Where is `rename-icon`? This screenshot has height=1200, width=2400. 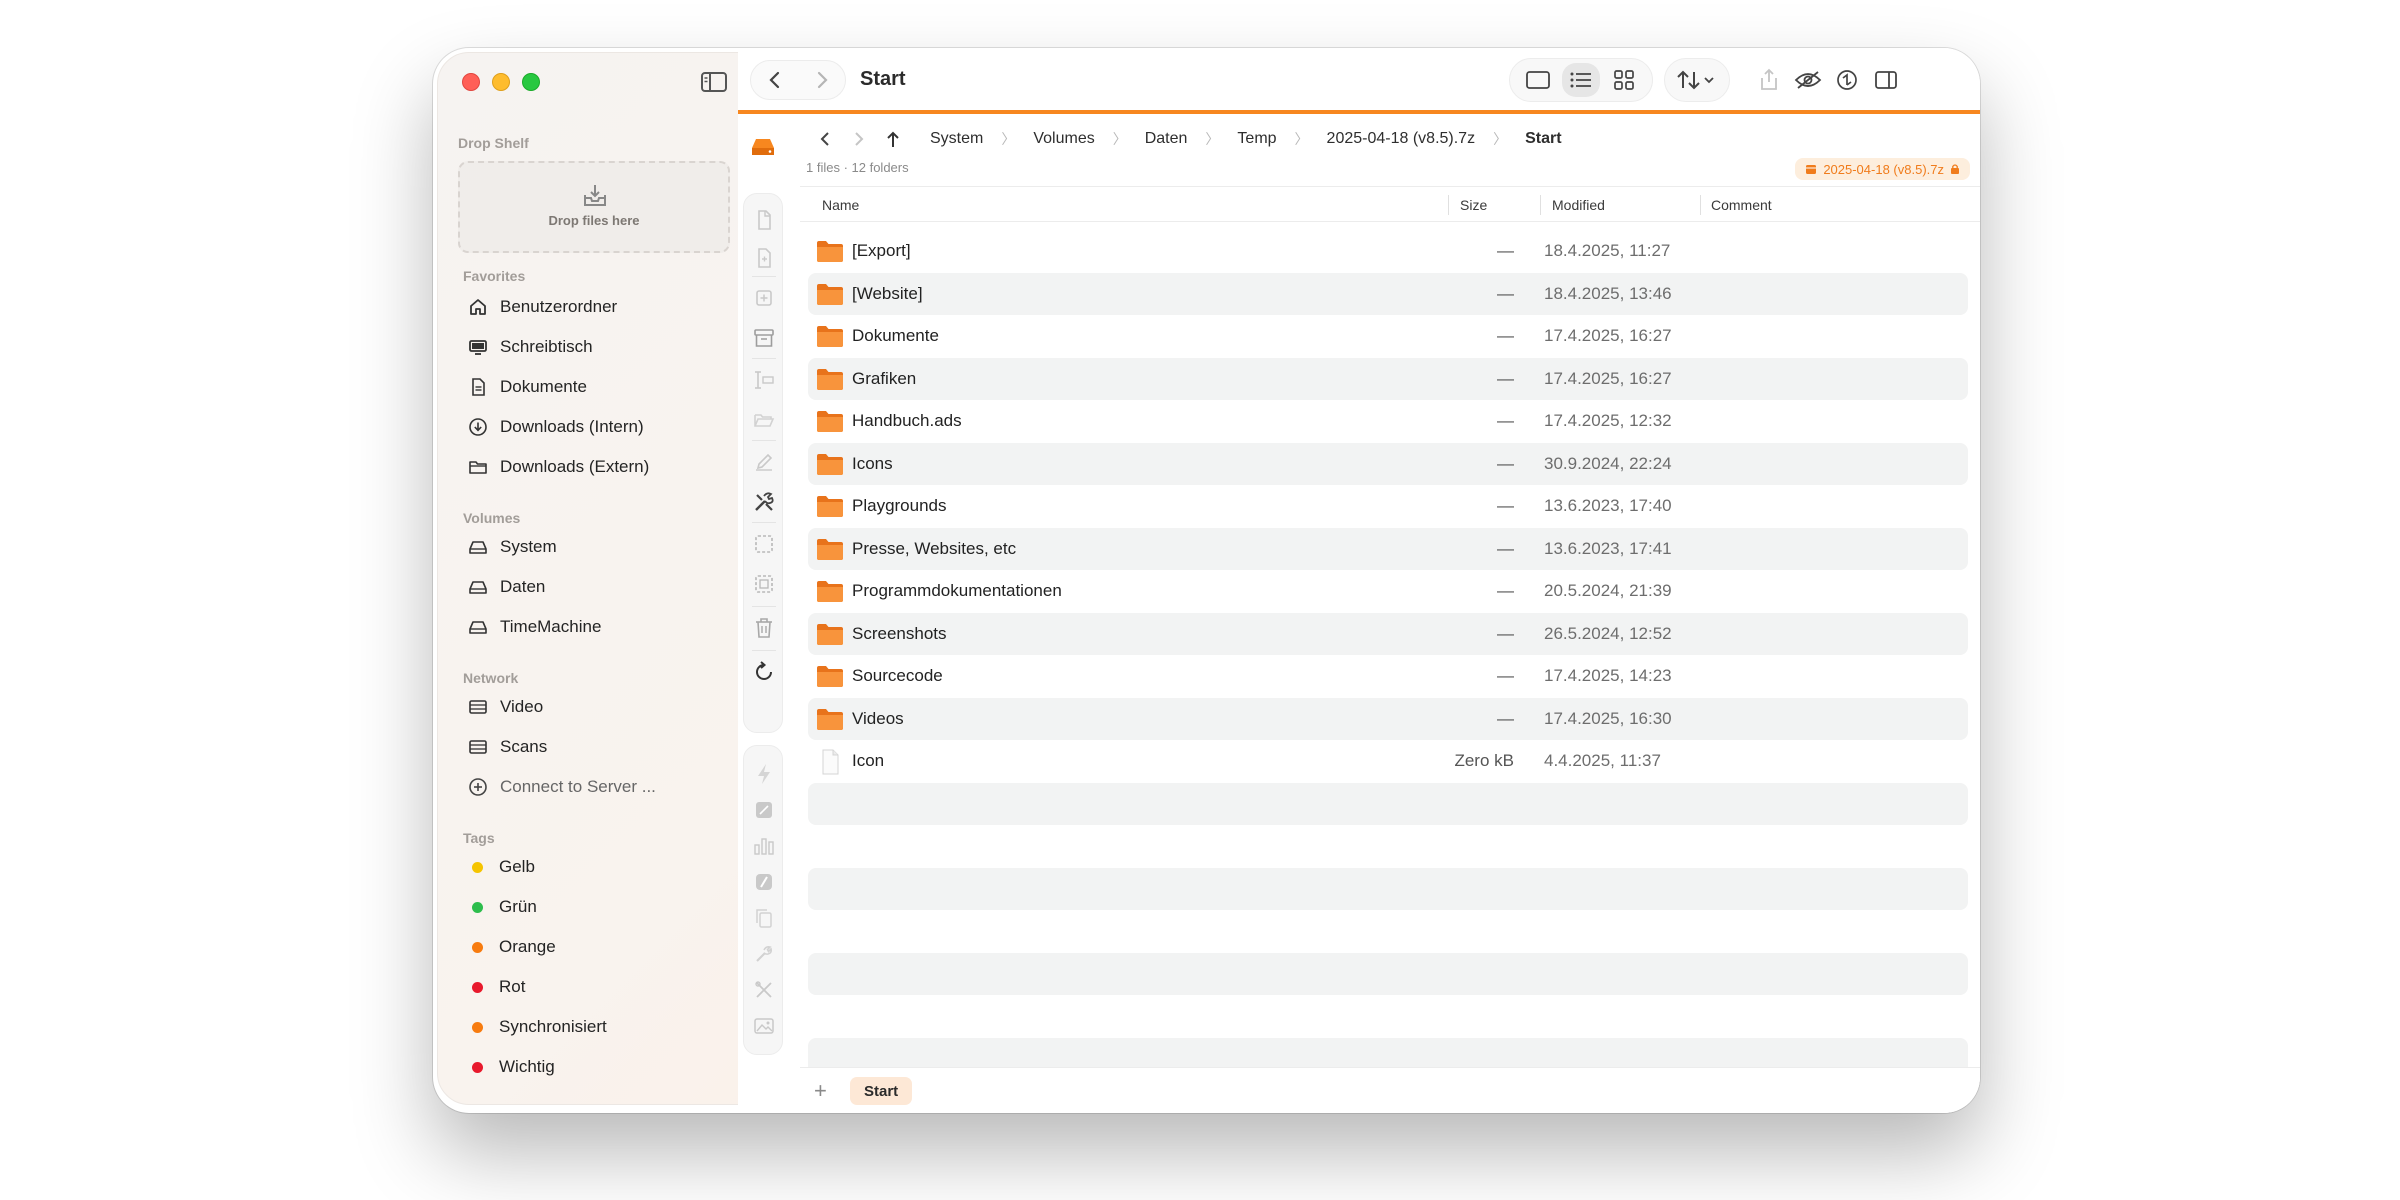
rename-icon is located at coordinates (764, 380).